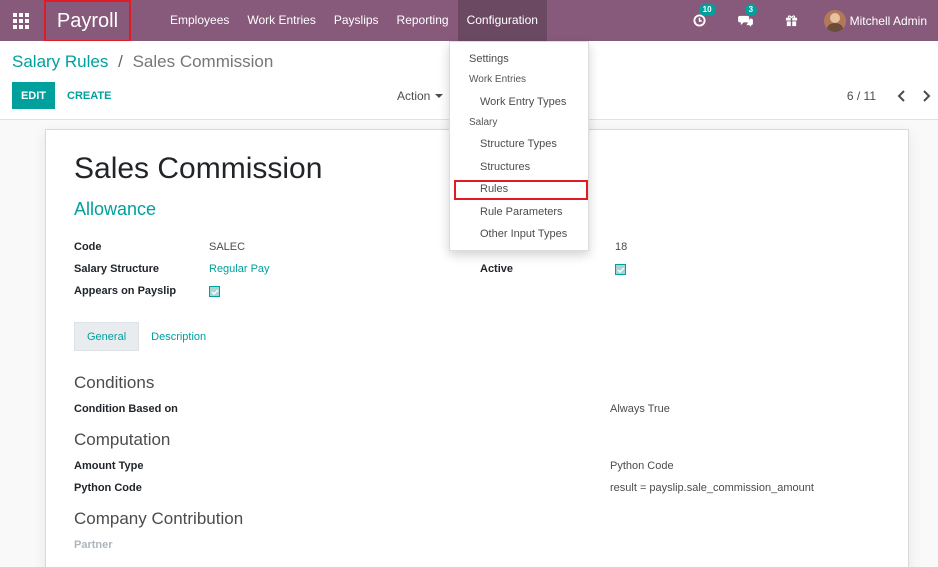 The width and height of the screenshot is (938, 567). Describe the element at coordinates (712, 488) in the screenshot. I see `python-code-value: result = payslip.sale_commission_amount` at that location.